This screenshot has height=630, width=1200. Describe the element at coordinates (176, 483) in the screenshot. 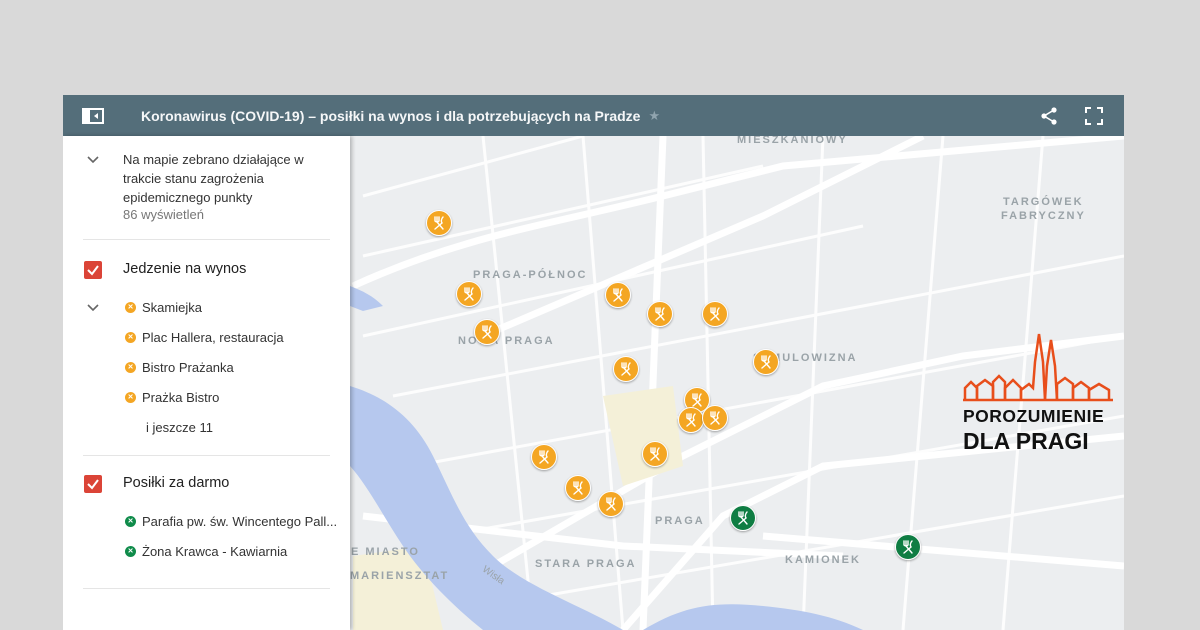

I see `layer-title-free-meals: Posiłki za darmo` at that location.